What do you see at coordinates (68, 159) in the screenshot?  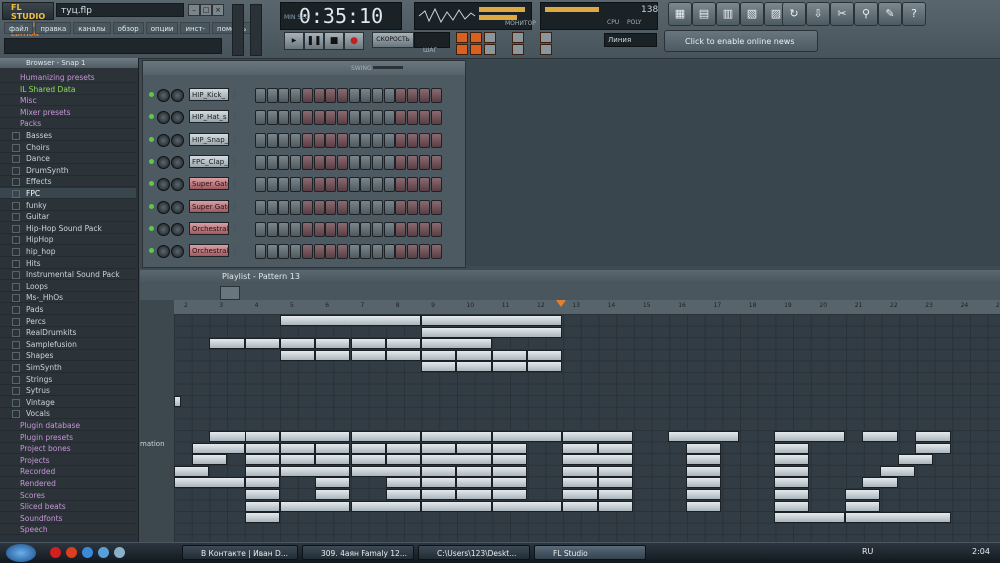 I see `browser-item: Dance` at bounding box center [68, 159].